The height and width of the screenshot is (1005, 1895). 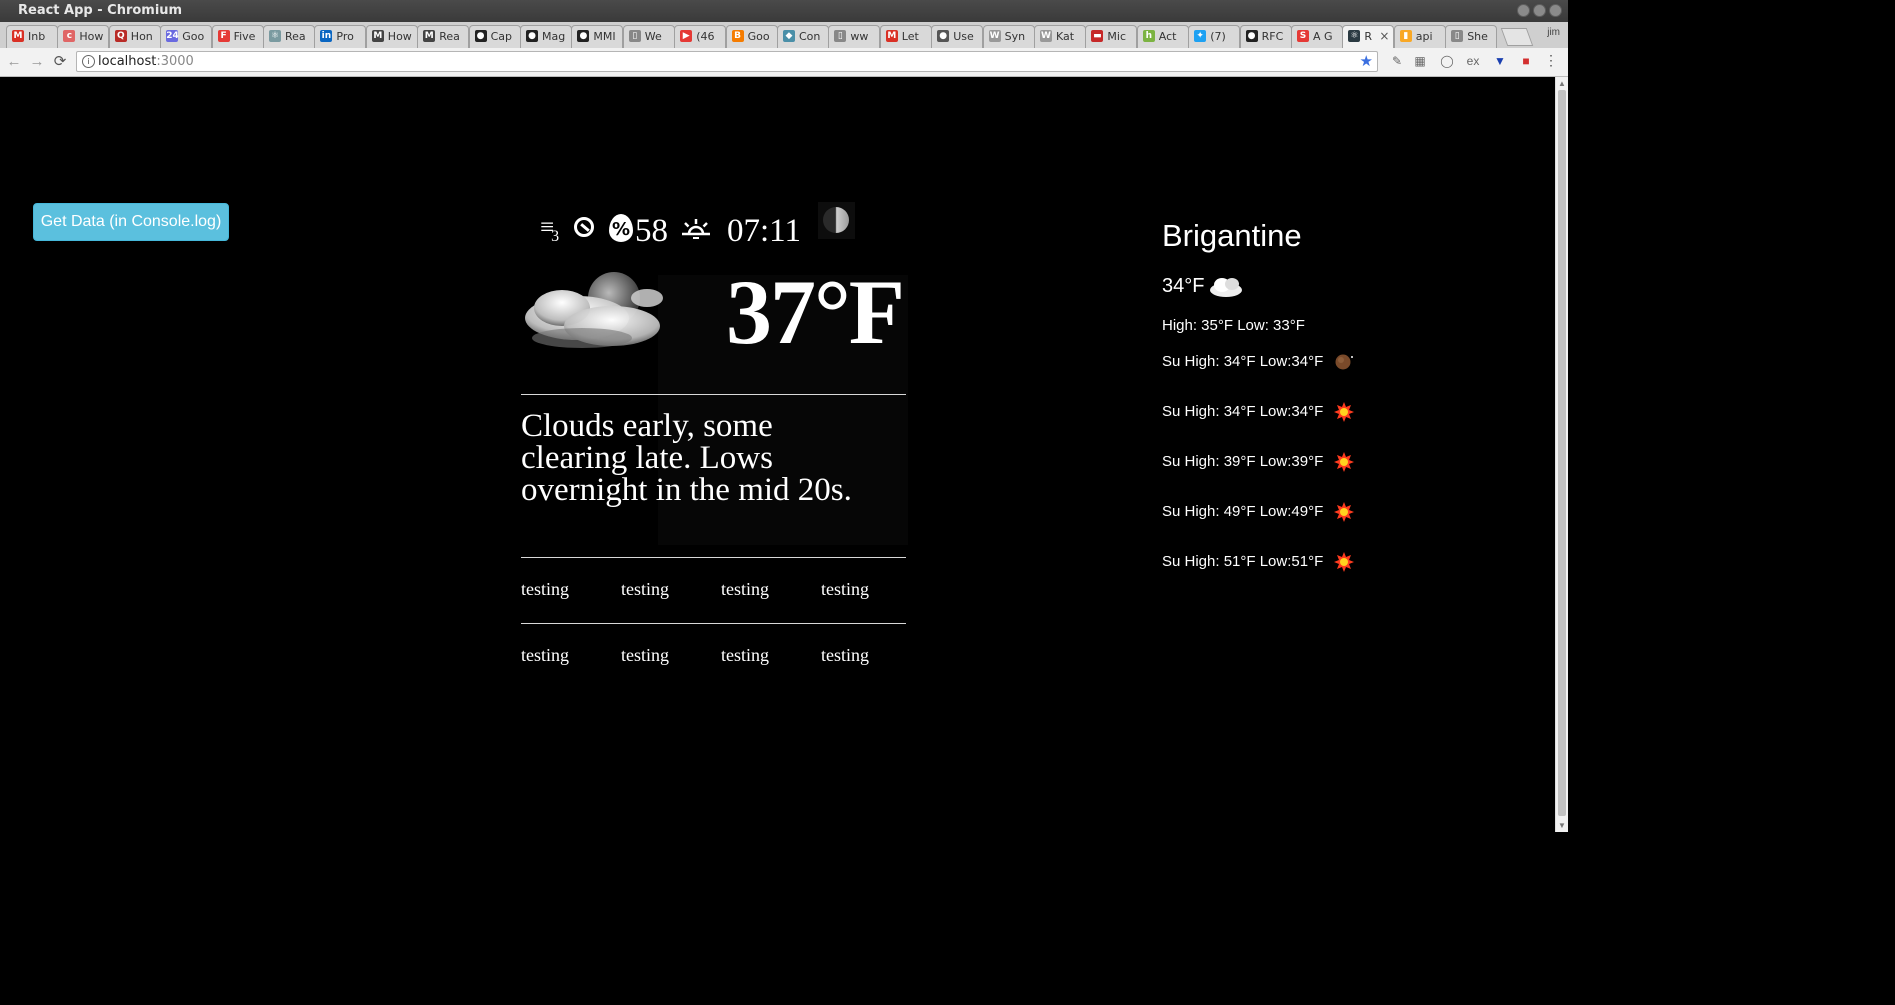 What do you see at coordinates (727, 61) in the screenshot?
I see `address-bar: i localhost:3000 ★` at bounding box center [727, 61].